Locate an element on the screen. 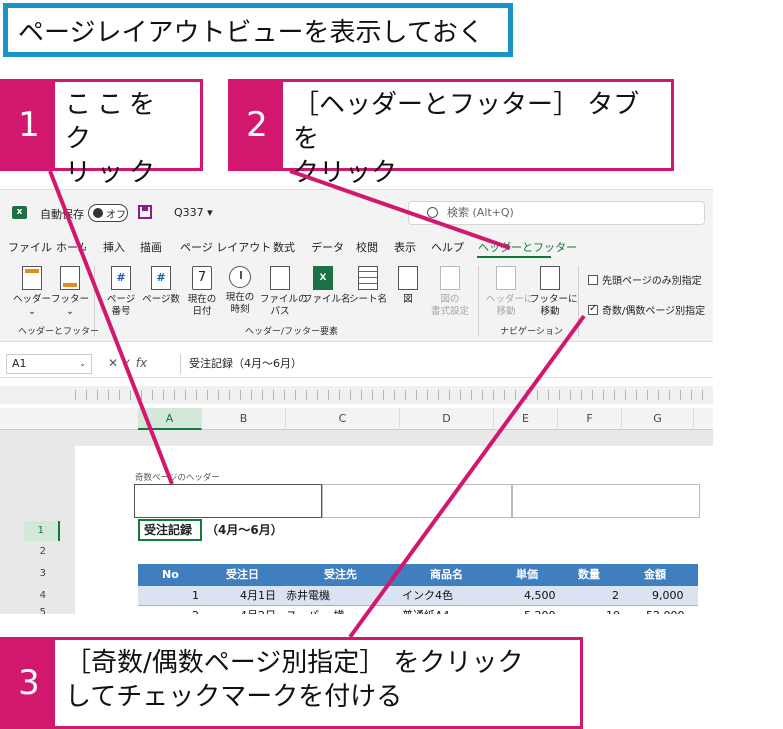 The height and width of the screenshot is (729, 783). autosave-toggle: オフ is located at coordinates (108, 213).